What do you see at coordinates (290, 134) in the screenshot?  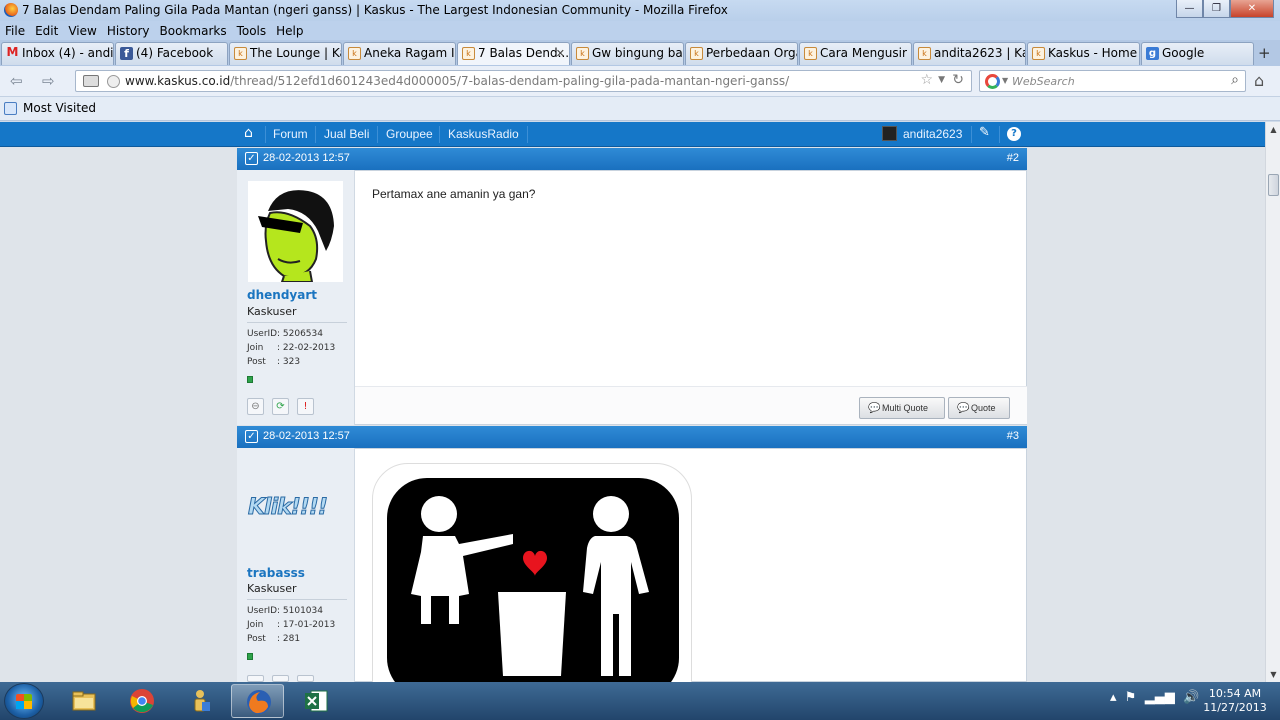 I see `nav-forum: Forum` at bounding box center [290, 134].